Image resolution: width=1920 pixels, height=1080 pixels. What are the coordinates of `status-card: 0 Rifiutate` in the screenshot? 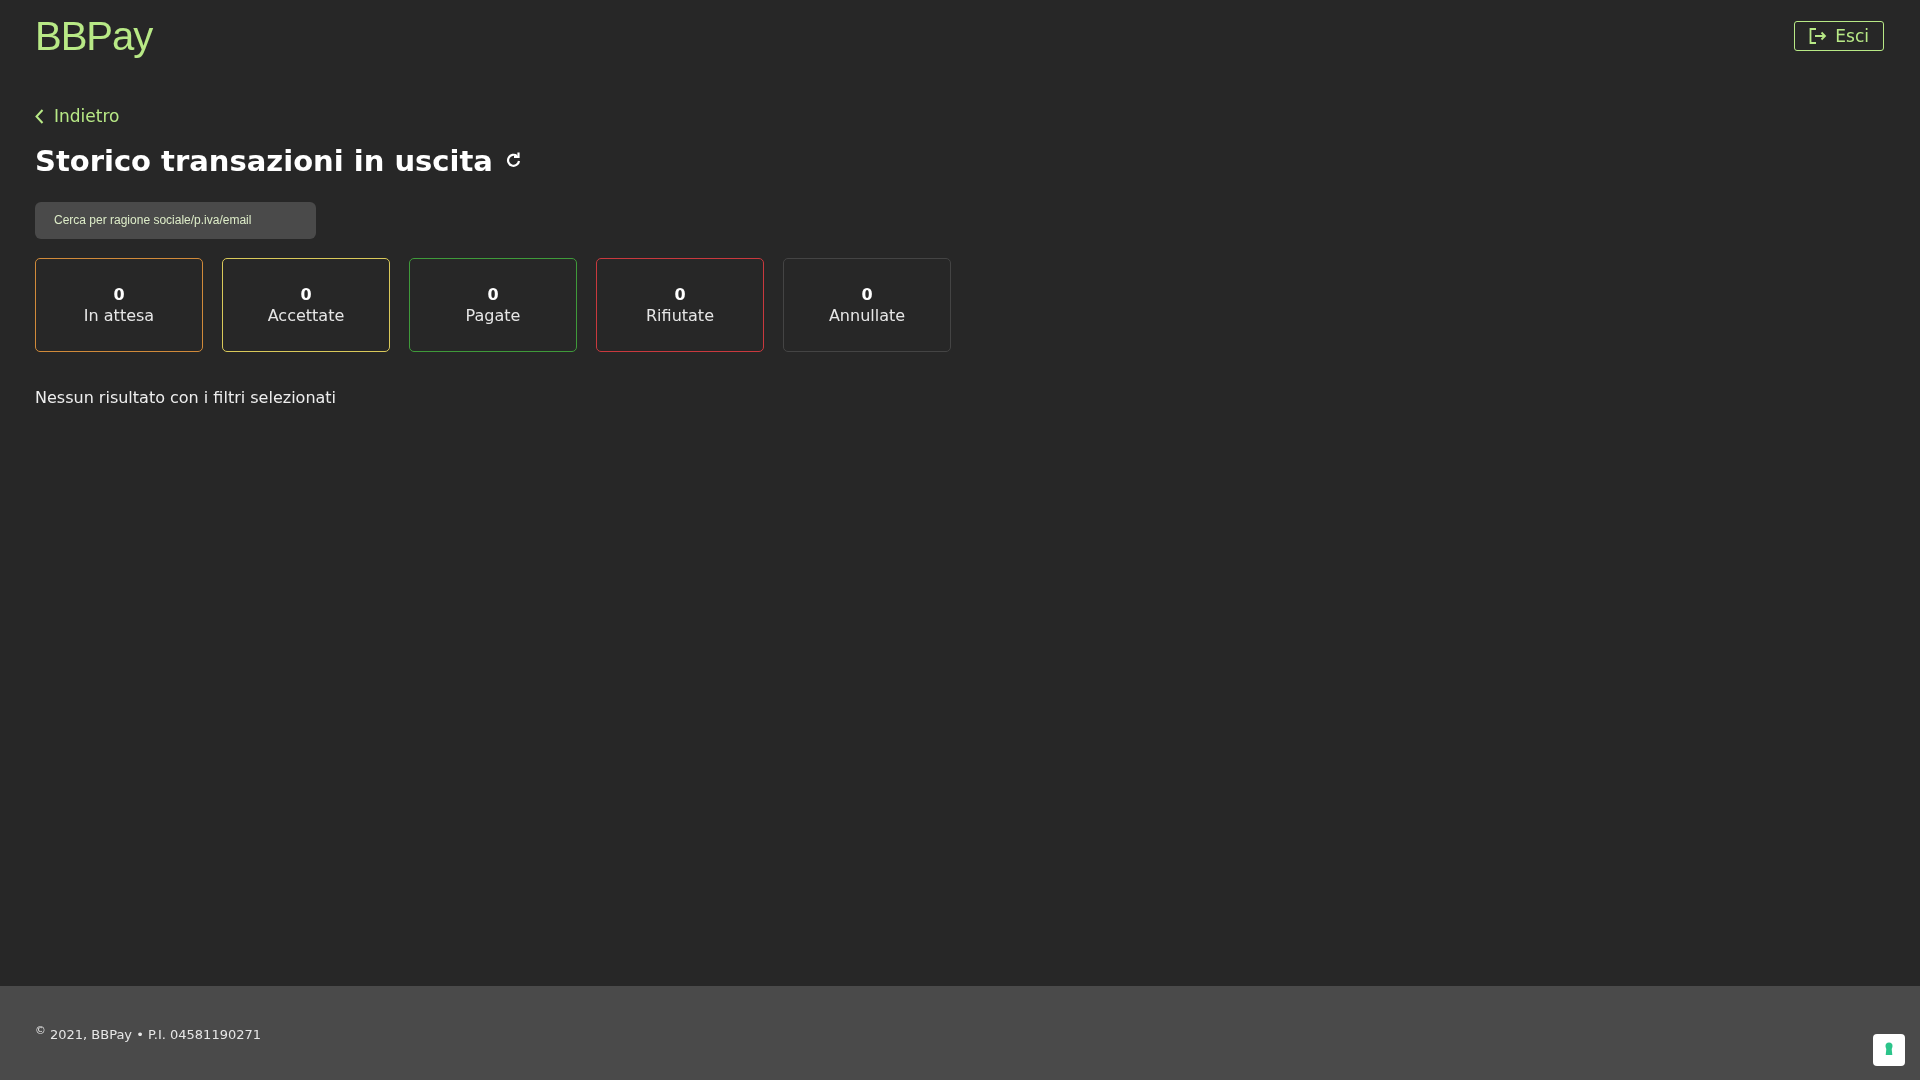 It's located at (680, 304).